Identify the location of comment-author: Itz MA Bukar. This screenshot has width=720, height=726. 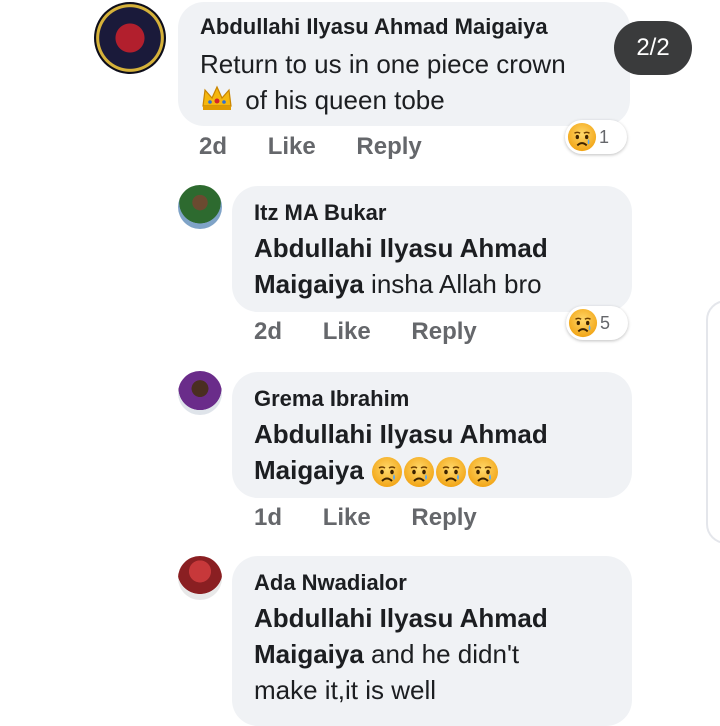
(320, 213).